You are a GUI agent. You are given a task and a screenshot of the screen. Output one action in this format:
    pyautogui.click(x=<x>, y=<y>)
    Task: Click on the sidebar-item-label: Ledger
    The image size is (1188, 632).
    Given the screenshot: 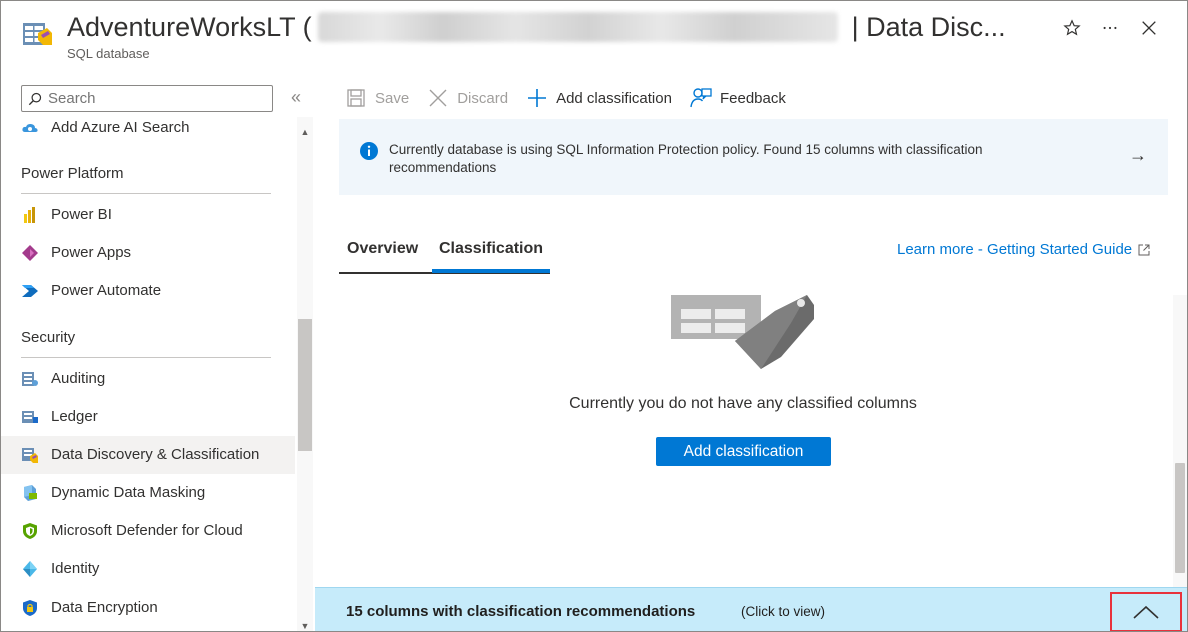 What is the action you would take?
    pyautogui.click(x=74, y=416)
    